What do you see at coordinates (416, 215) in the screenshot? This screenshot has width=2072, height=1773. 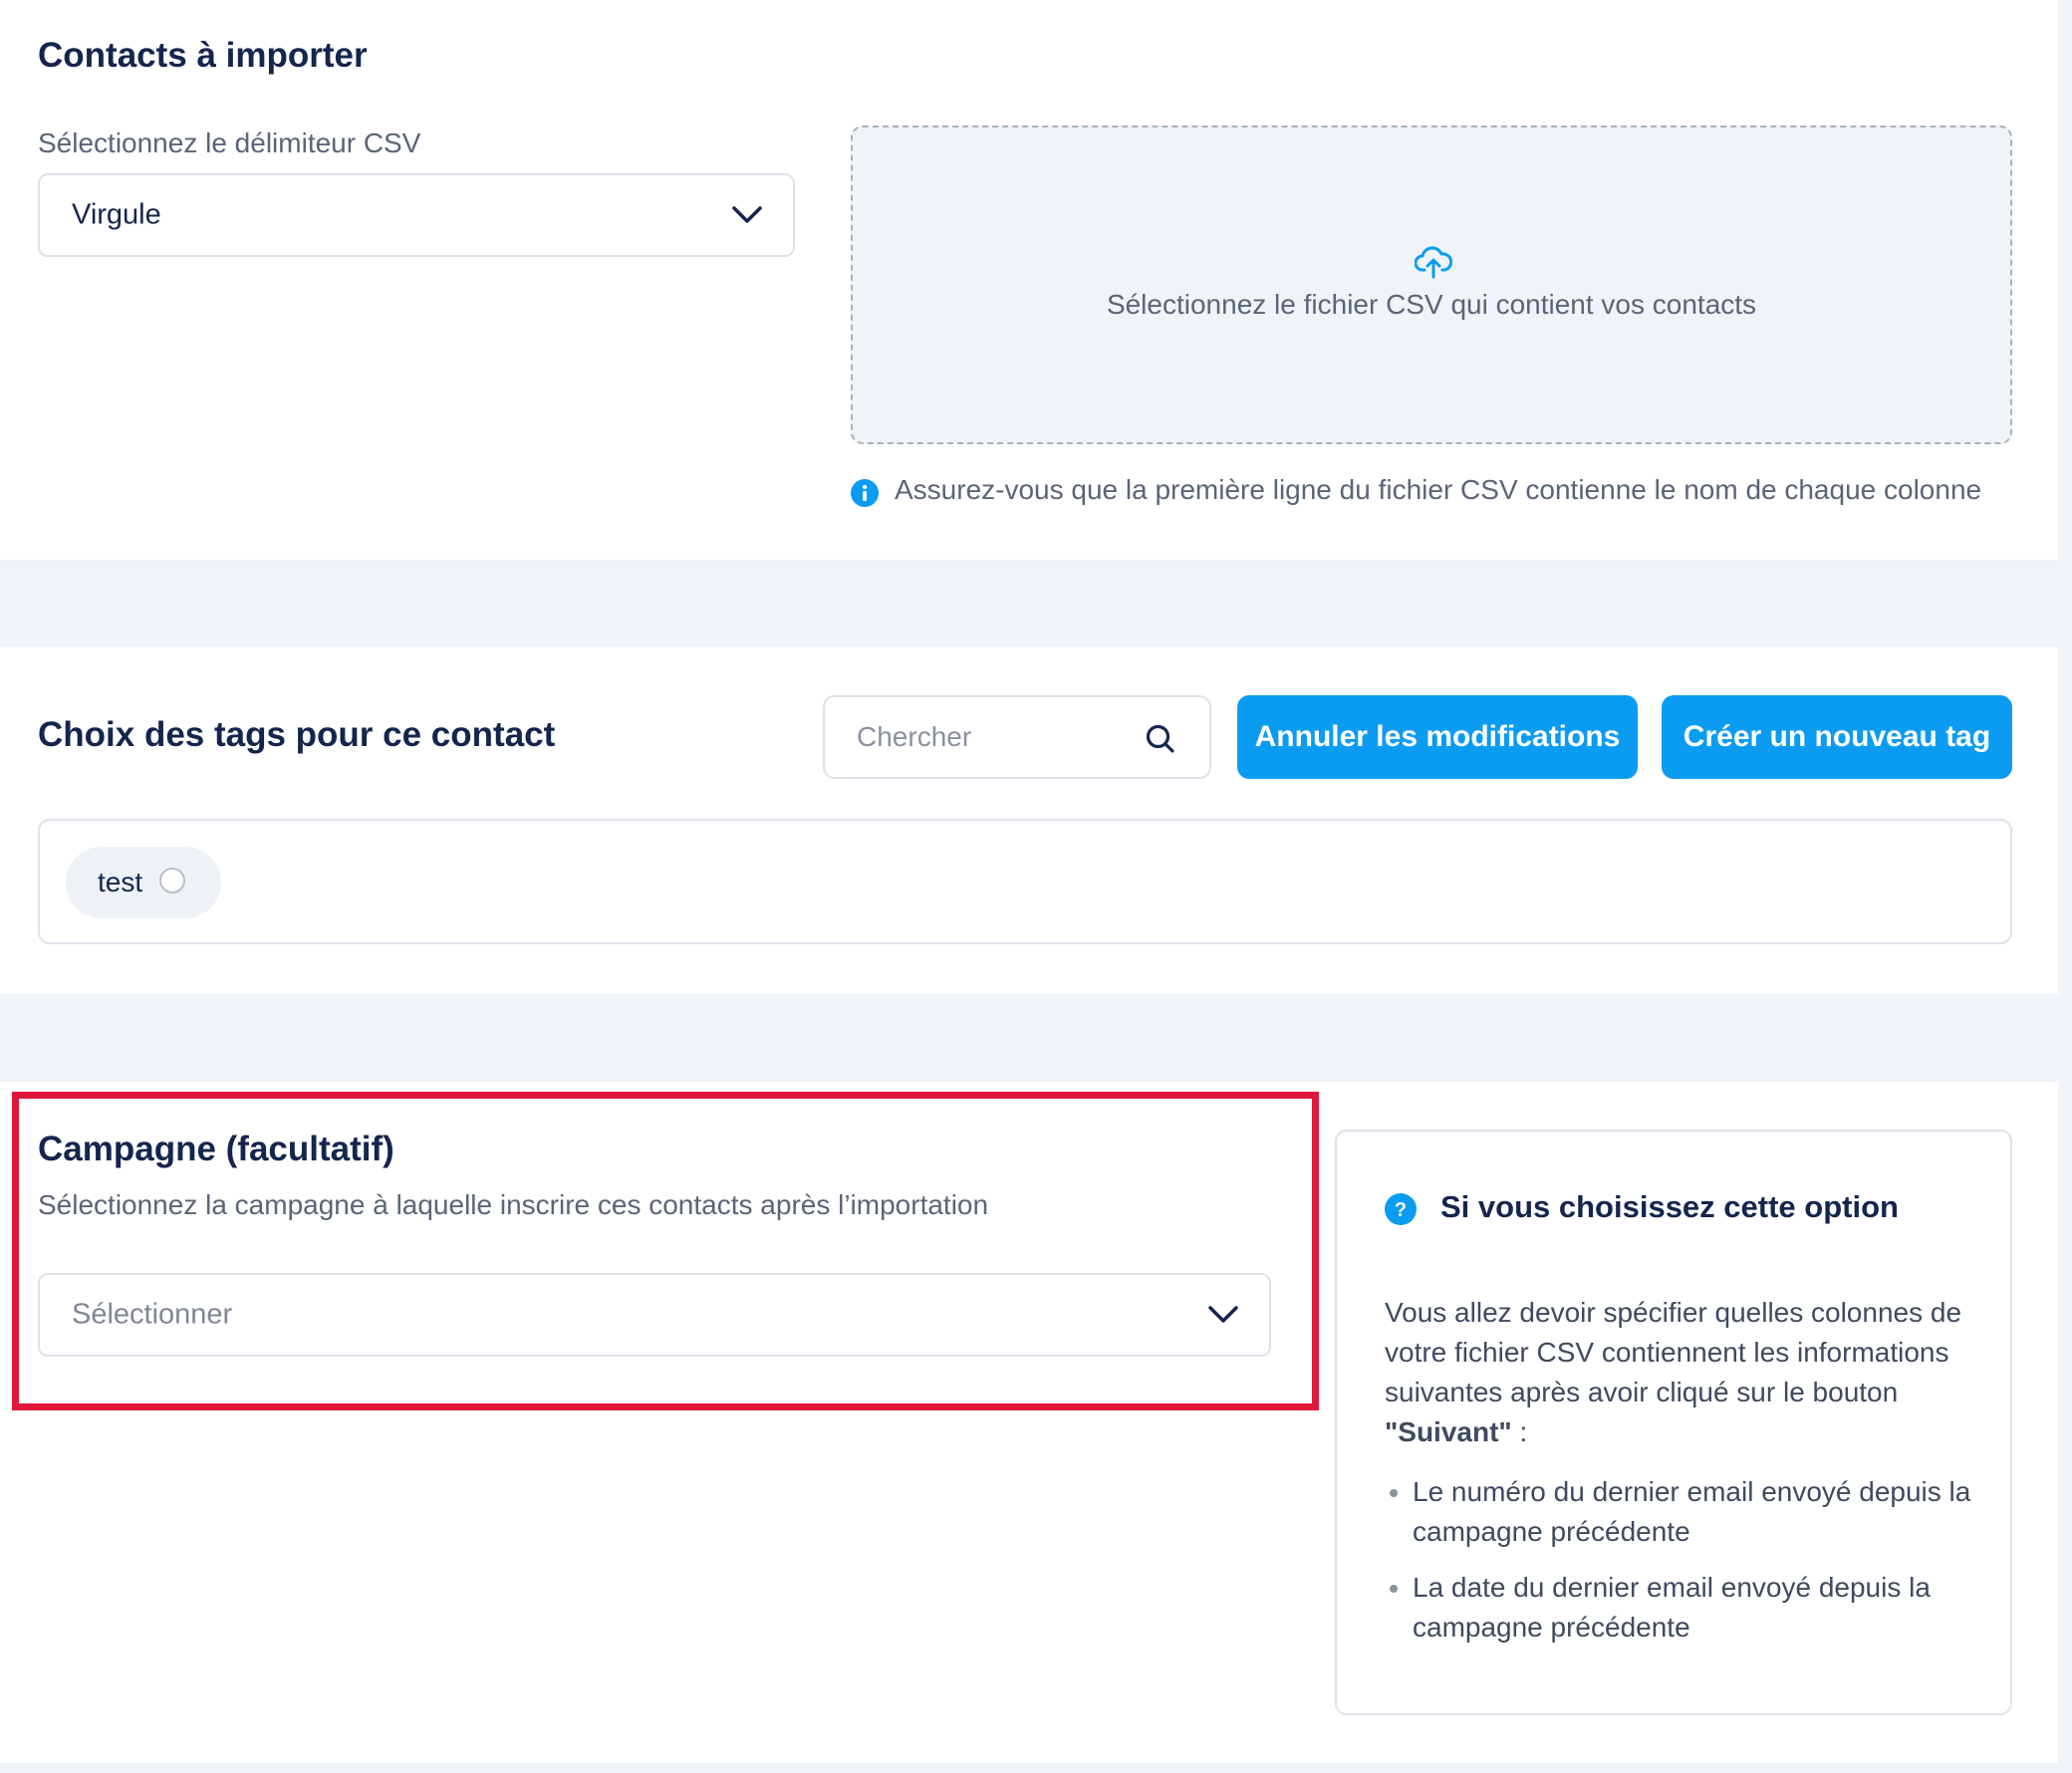 I see `delimiter-select: Virgule` at bounding box center [416, 215].